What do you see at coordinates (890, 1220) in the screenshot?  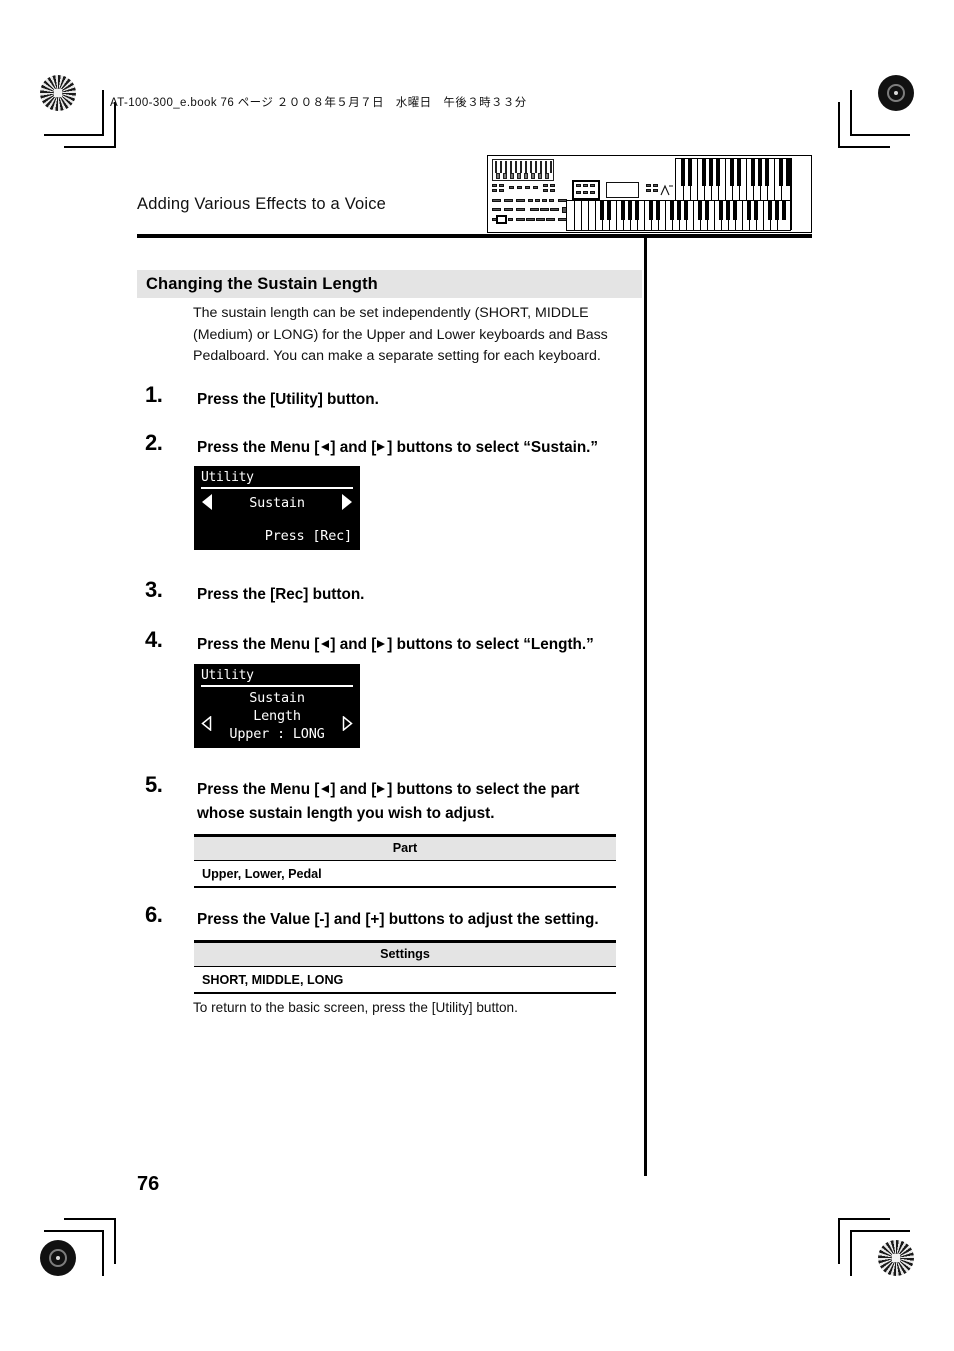 I see `registration-mark-bottom-right-upper` at bounding box center [890, 1220].